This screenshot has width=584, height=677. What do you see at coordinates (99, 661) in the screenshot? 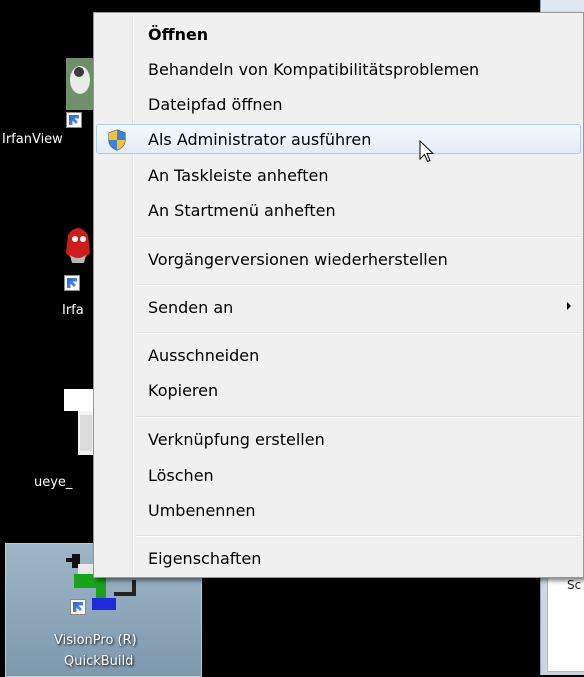
I see `desktop-icon-label: QuickBuild` at bounding box center [99, 661].